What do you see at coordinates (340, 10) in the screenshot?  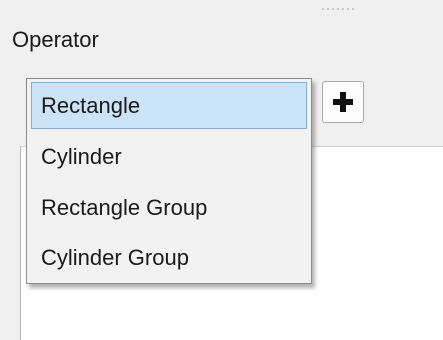 I see `resize-grip-icon` at bounding box center [340, 10].